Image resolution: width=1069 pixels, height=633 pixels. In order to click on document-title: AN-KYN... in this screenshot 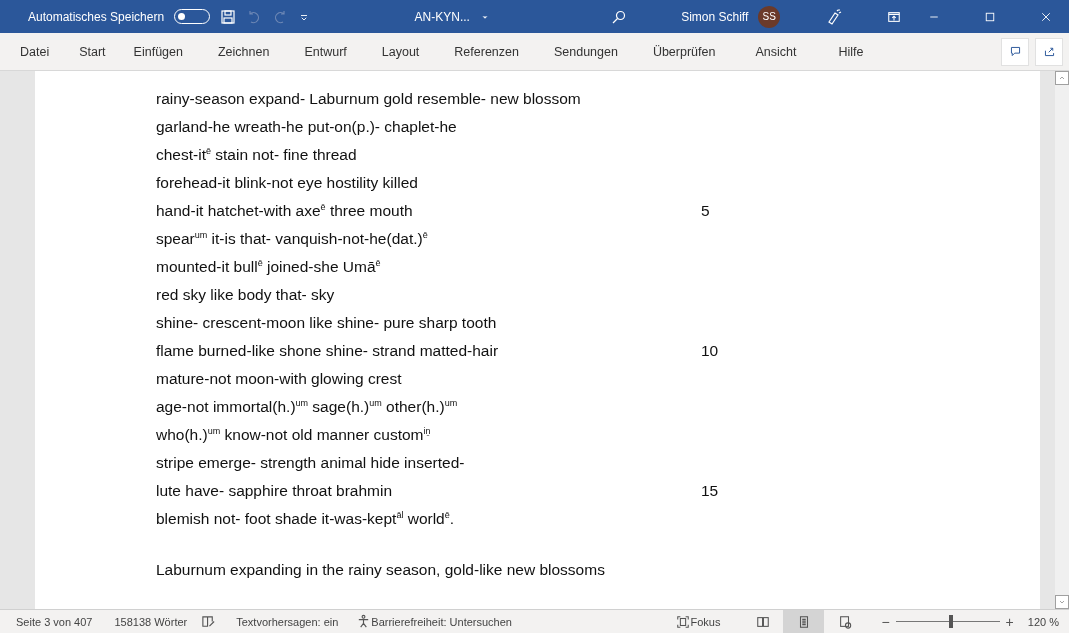, I will do `click(442, 16)`.